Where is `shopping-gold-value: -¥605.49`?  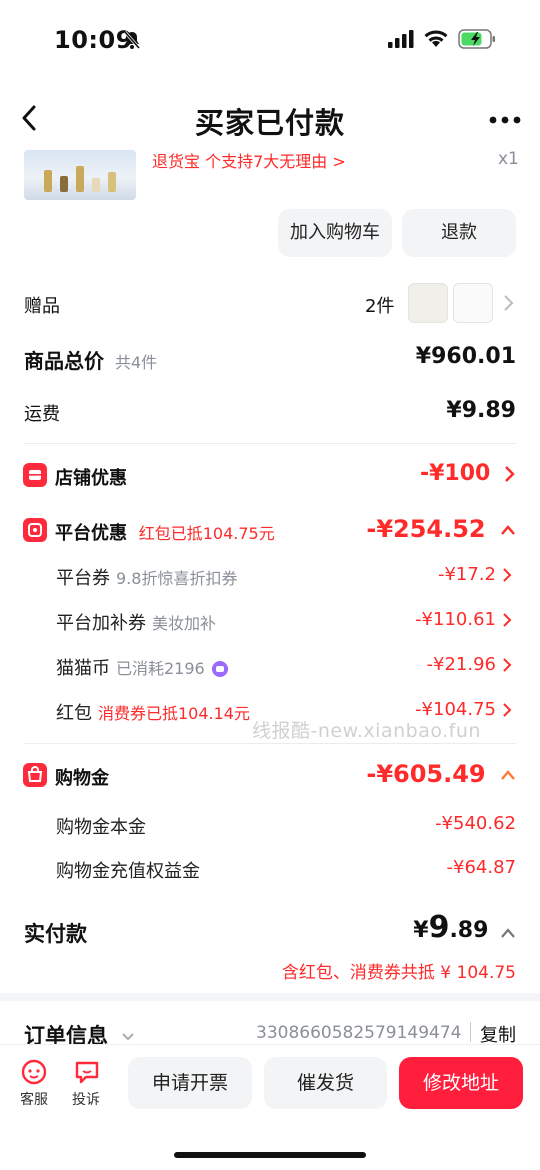
shopping-gold-value: -¥605.49 is located at coordinates (426, 774).